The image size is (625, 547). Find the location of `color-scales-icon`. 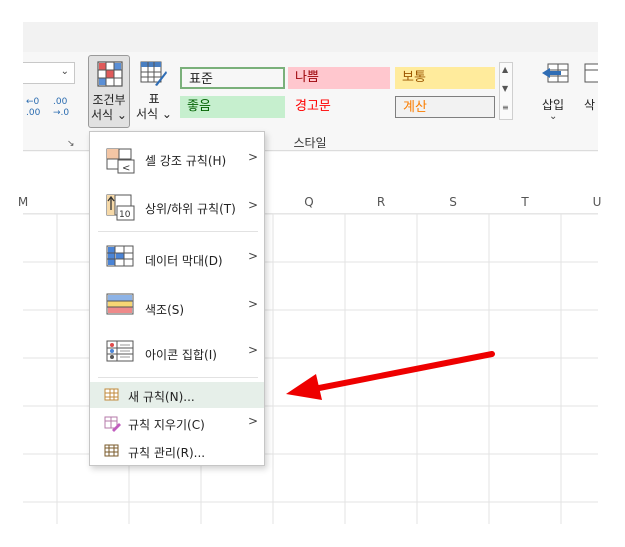

color-scales-icon is located at coordinates (120, 304).